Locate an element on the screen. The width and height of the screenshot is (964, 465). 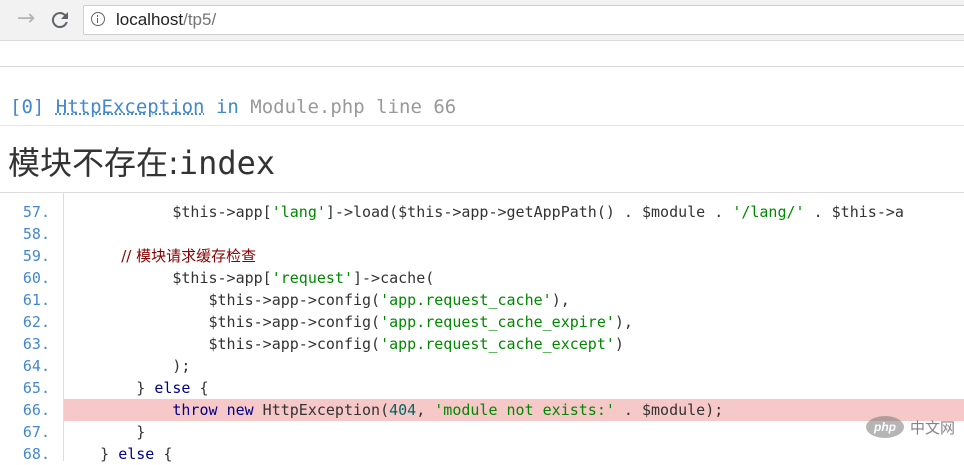
line-number: 60. is located at coordinates (36, 278).